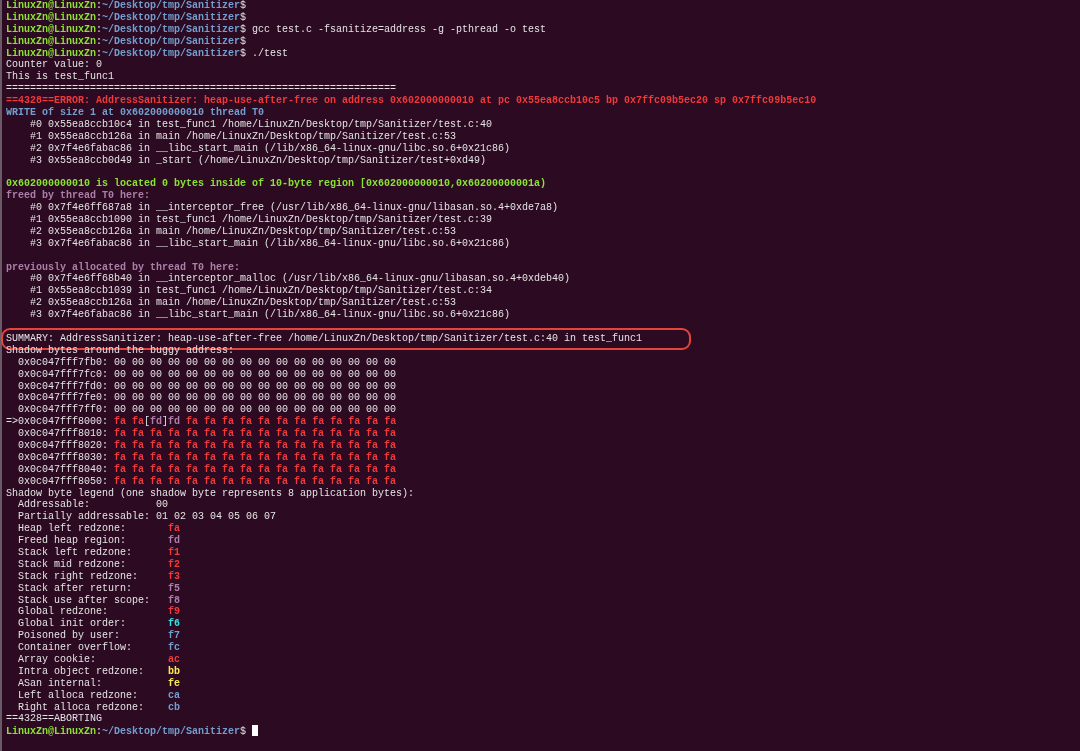 This screenshot has width=1080, height=751. Describe the element at coordinates (258, 160) in the screenshot. I see `terminal-line: #3 0x55ea8ccb0d49 in _start (/home/LinuxZn/Desktop/tmp/Sanitizer/test+0xd49)` at that location.